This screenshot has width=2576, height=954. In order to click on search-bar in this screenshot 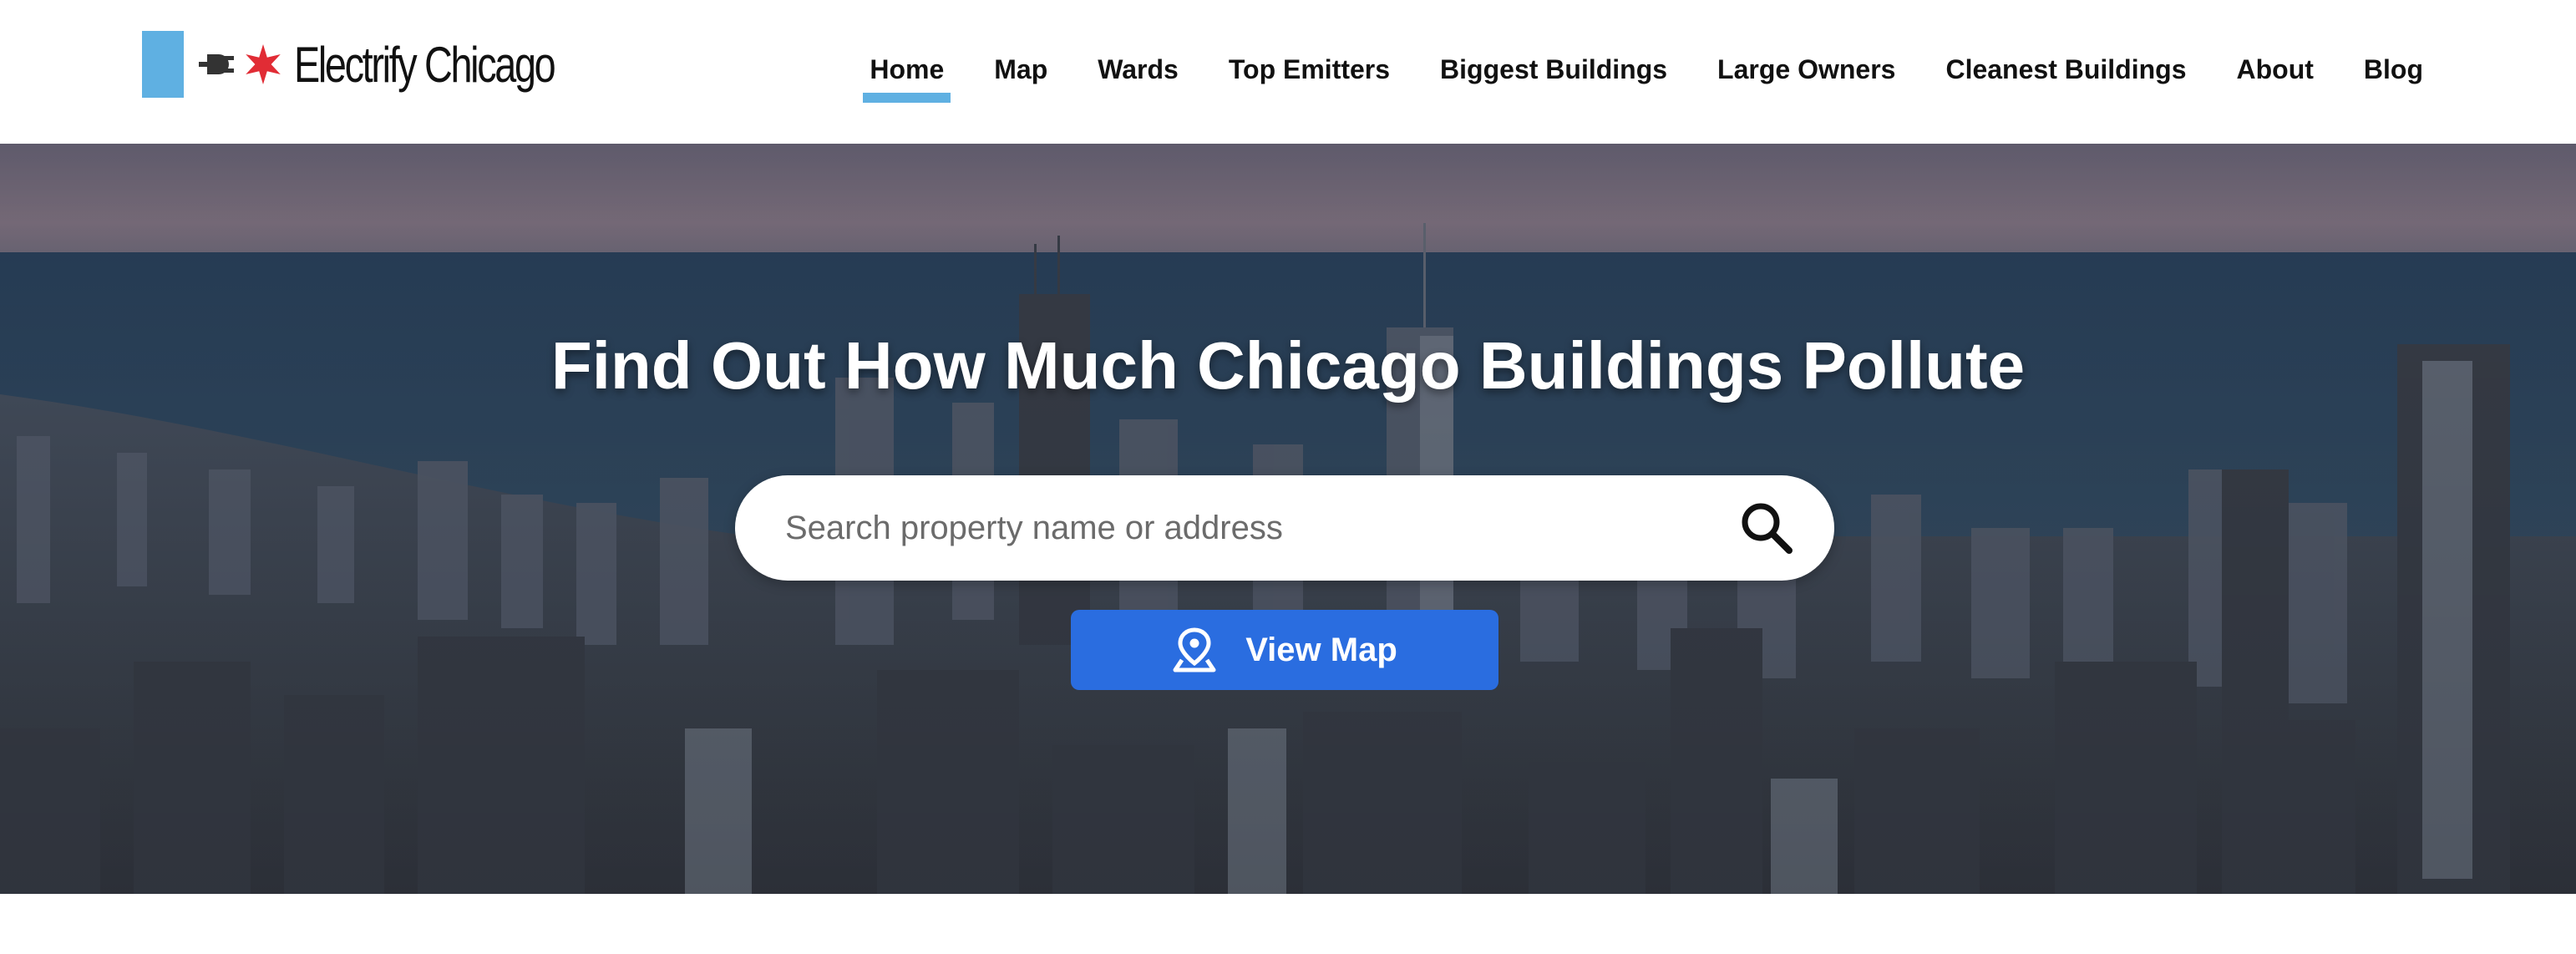, I will do `click(1284, 528)`.